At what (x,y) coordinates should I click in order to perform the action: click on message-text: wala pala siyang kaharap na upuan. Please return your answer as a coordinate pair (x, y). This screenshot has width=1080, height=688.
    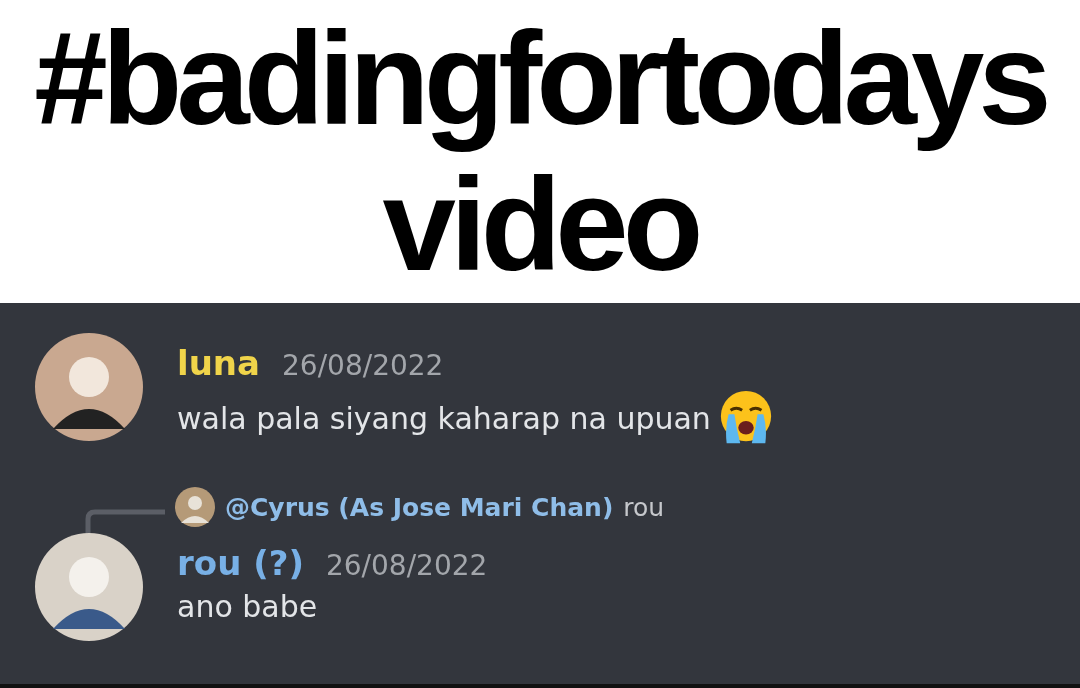
    Looking at the image, I should click on (444, 418).